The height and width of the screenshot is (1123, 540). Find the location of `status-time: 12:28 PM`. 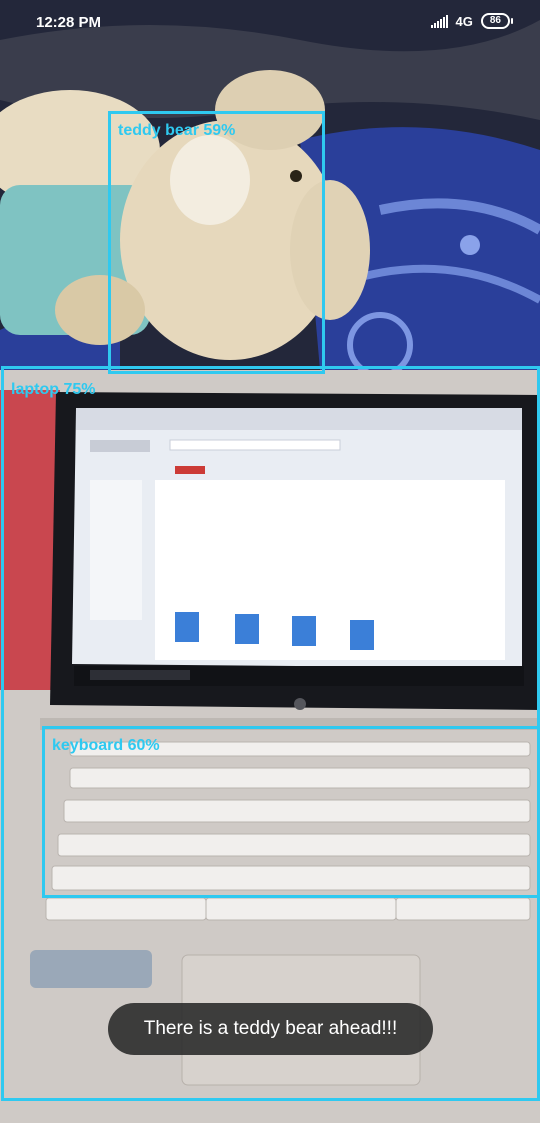

status-time: 12:28 PM is located at coordinates (69, 22).